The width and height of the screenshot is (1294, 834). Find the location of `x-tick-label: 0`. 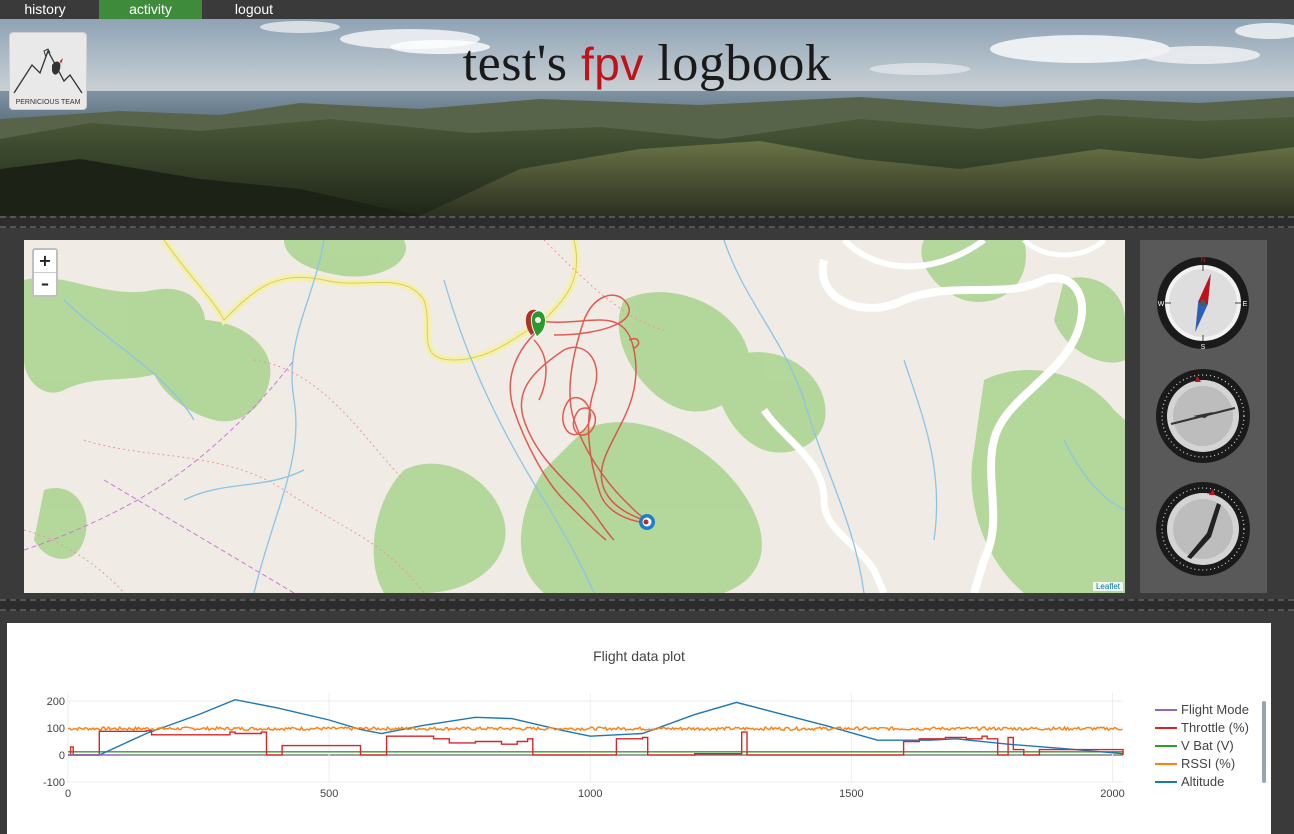

x-tick-label: 0 is located at coordinates (68, 794).